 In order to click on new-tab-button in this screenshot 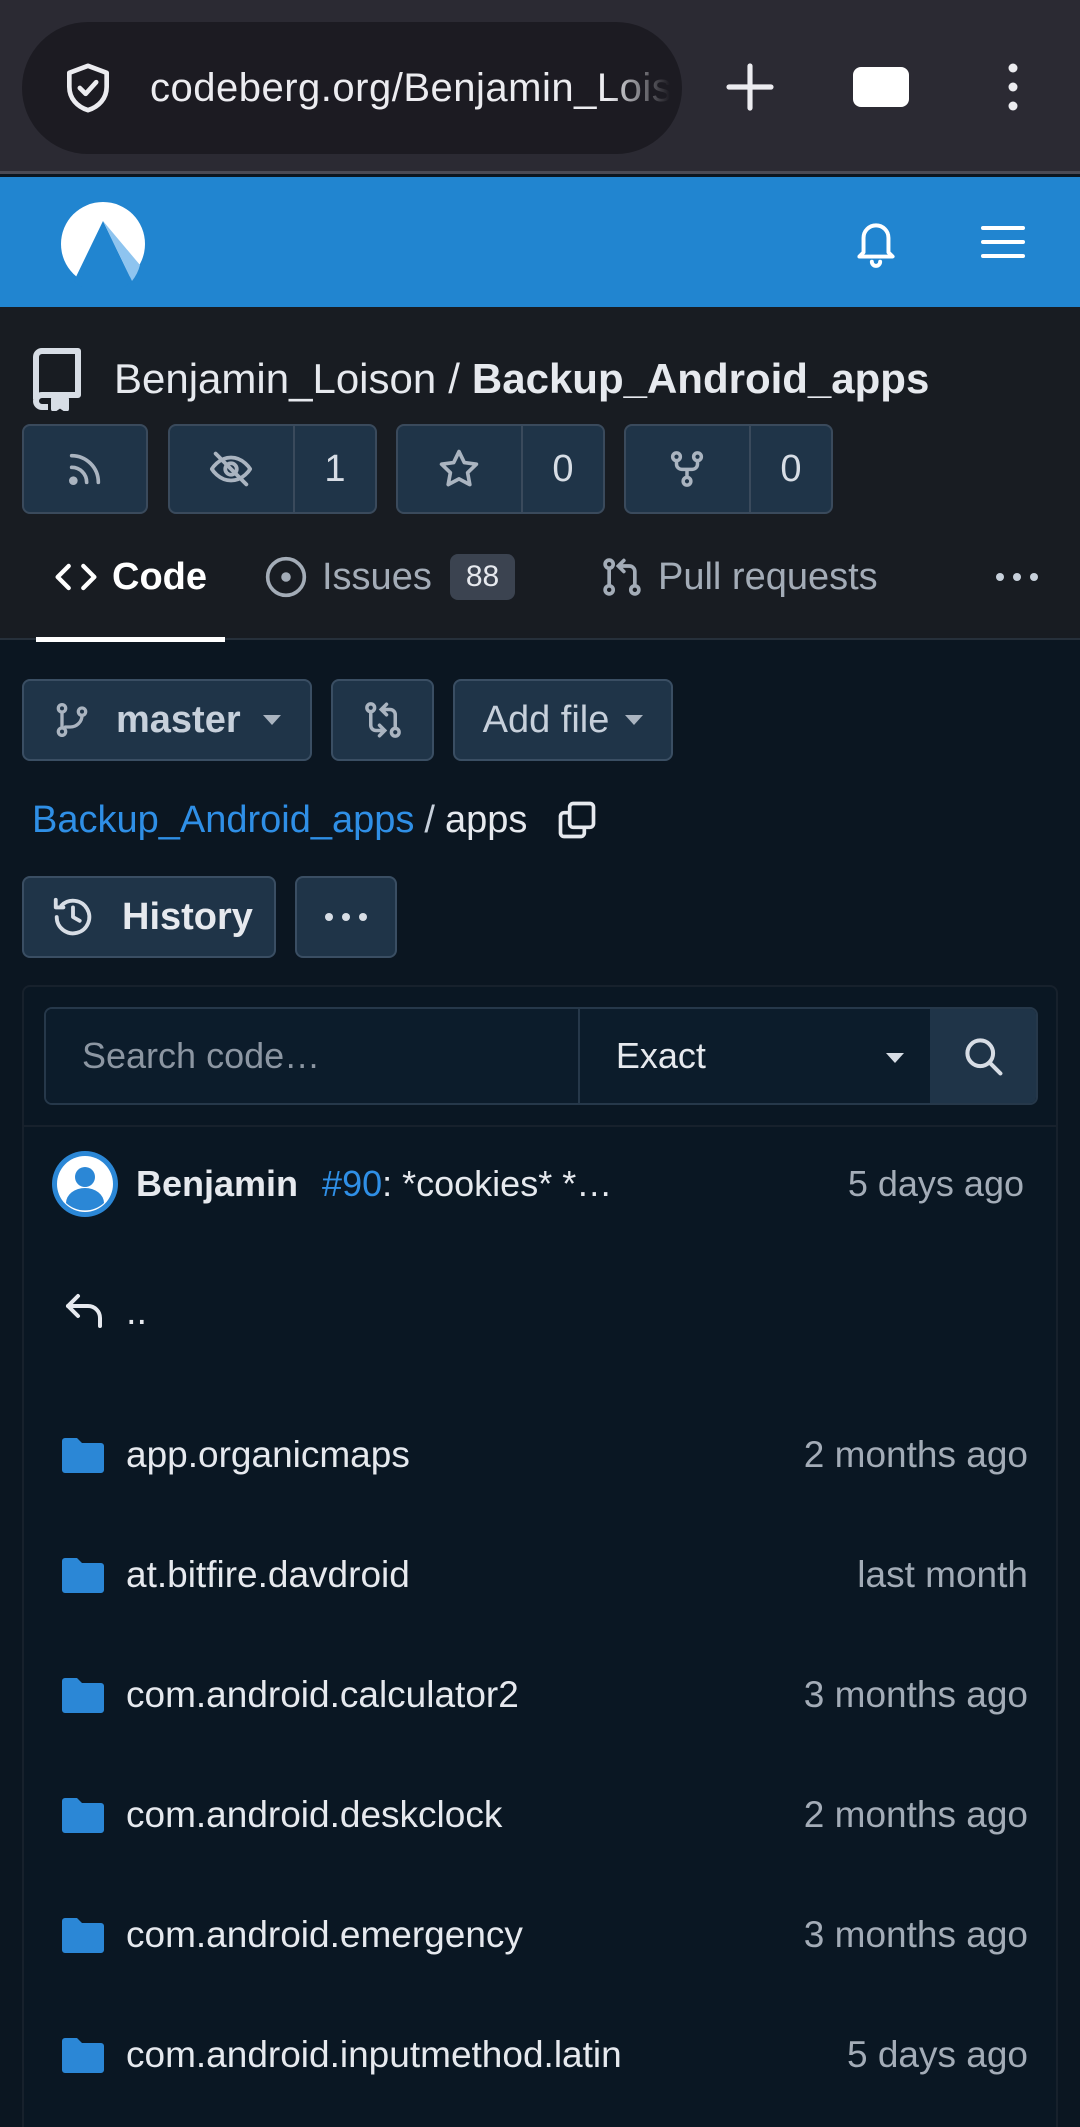, I will do `click(750, 87)`.